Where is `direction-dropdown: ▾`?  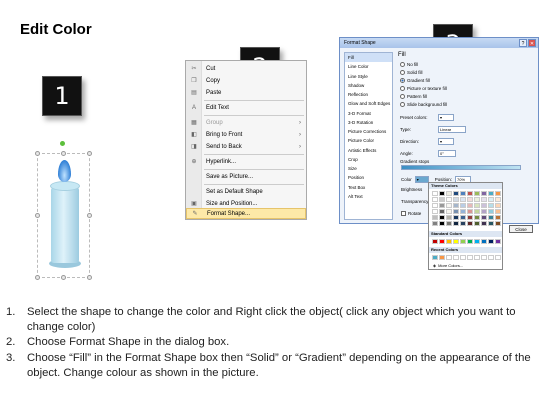
direction-dropdown: ▾ is located at coordinates (446, 141).